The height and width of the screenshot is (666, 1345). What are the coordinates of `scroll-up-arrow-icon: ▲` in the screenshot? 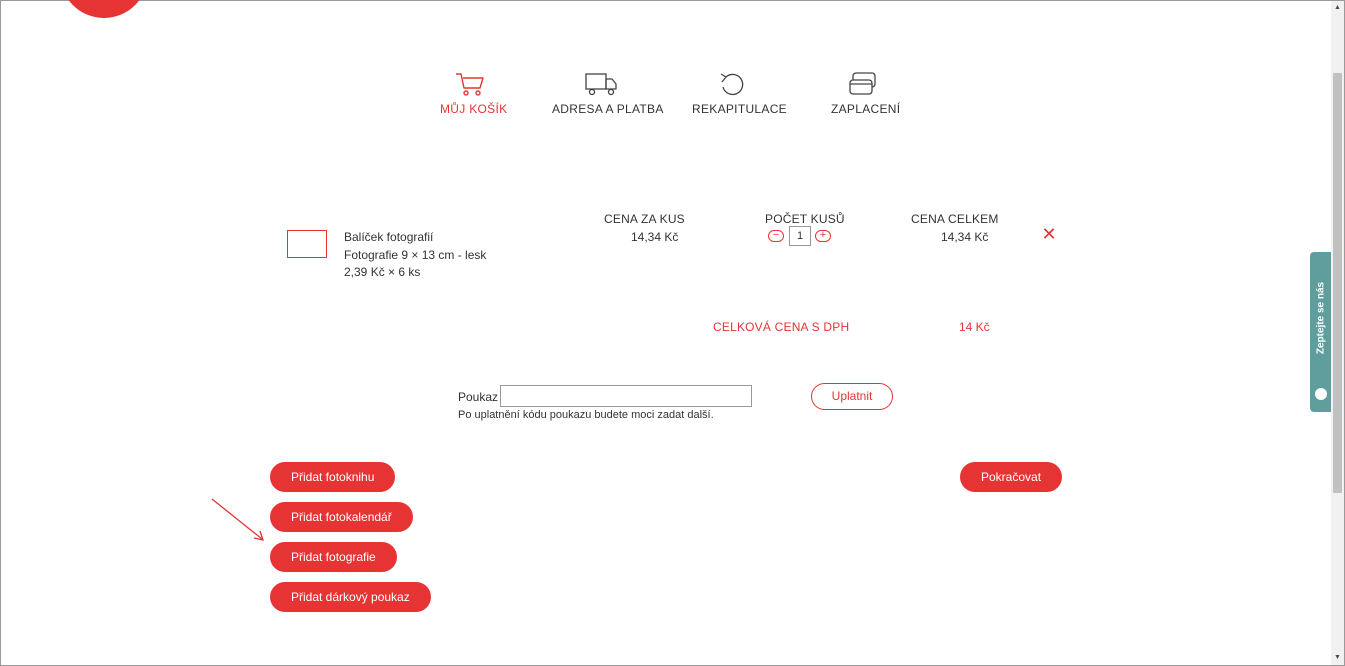 It's located at (1337, 8).